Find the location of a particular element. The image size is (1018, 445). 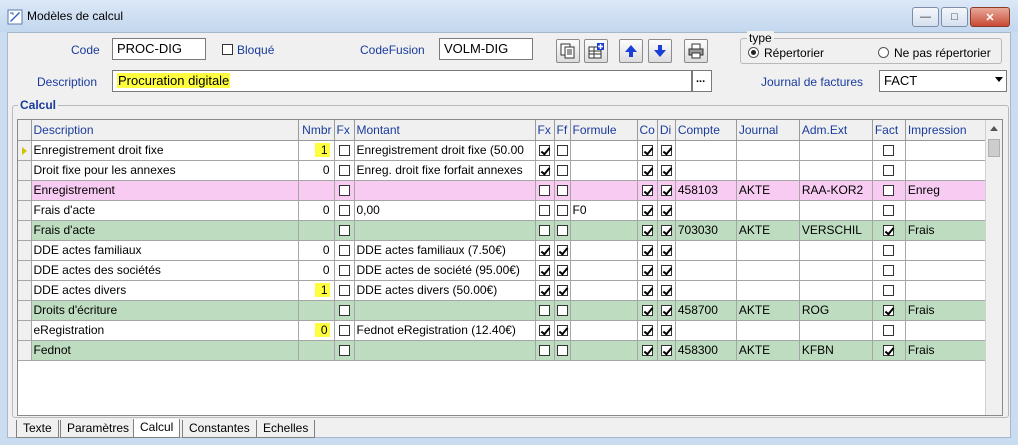

cell-description: Fednot is located at coordinates (165, 350).